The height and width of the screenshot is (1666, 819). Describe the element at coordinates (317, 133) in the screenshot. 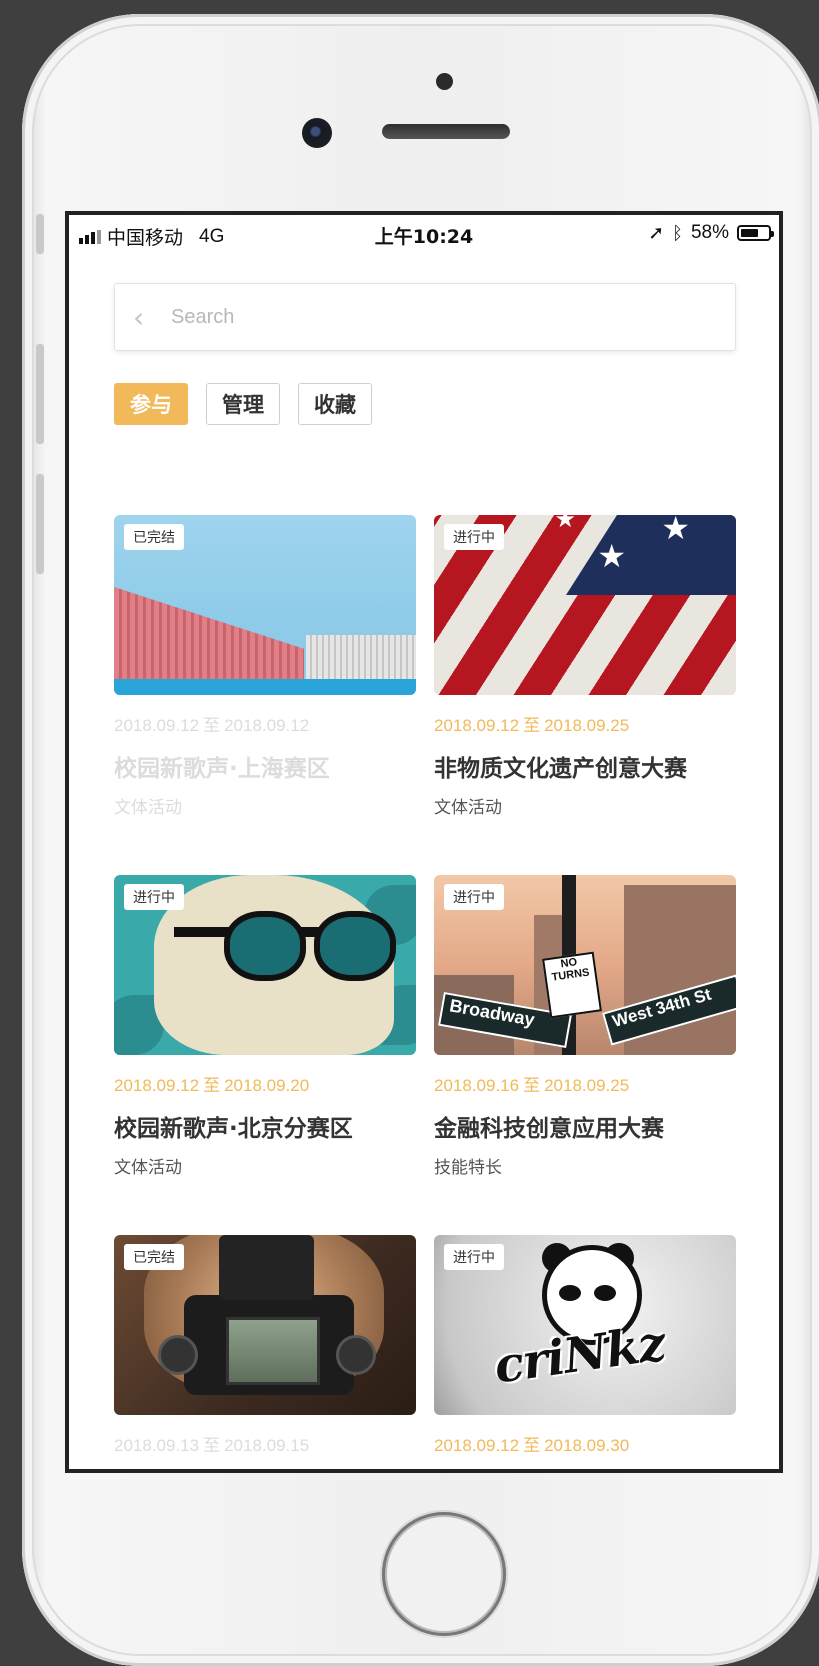

I see `front-camera` at that location.